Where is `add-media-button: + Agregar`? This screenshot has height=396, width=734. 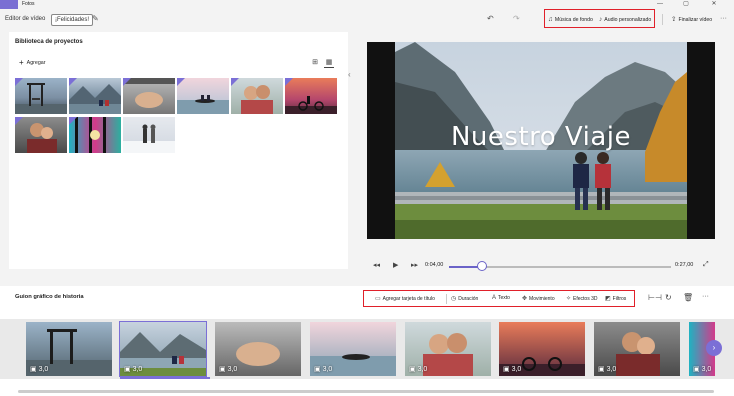 add-media-button: + Agregar is located at coordinates (32, 62).